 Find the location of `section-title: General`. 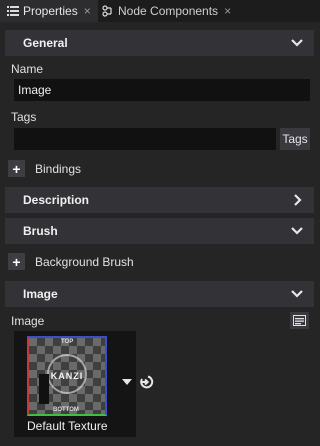

section-title: General is located at coordinates (45, 43).